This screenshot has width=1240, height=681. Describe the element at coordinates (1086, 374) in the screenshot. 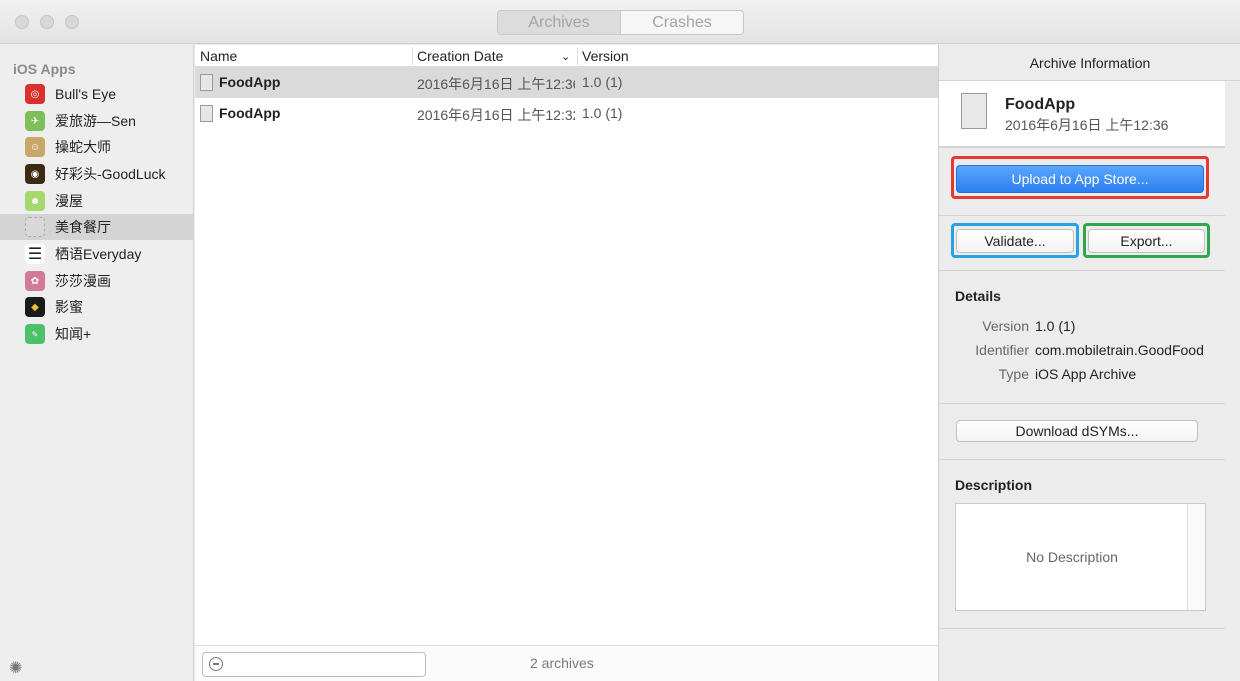

I see `detail-type-value: iOS App Archive` at that location.